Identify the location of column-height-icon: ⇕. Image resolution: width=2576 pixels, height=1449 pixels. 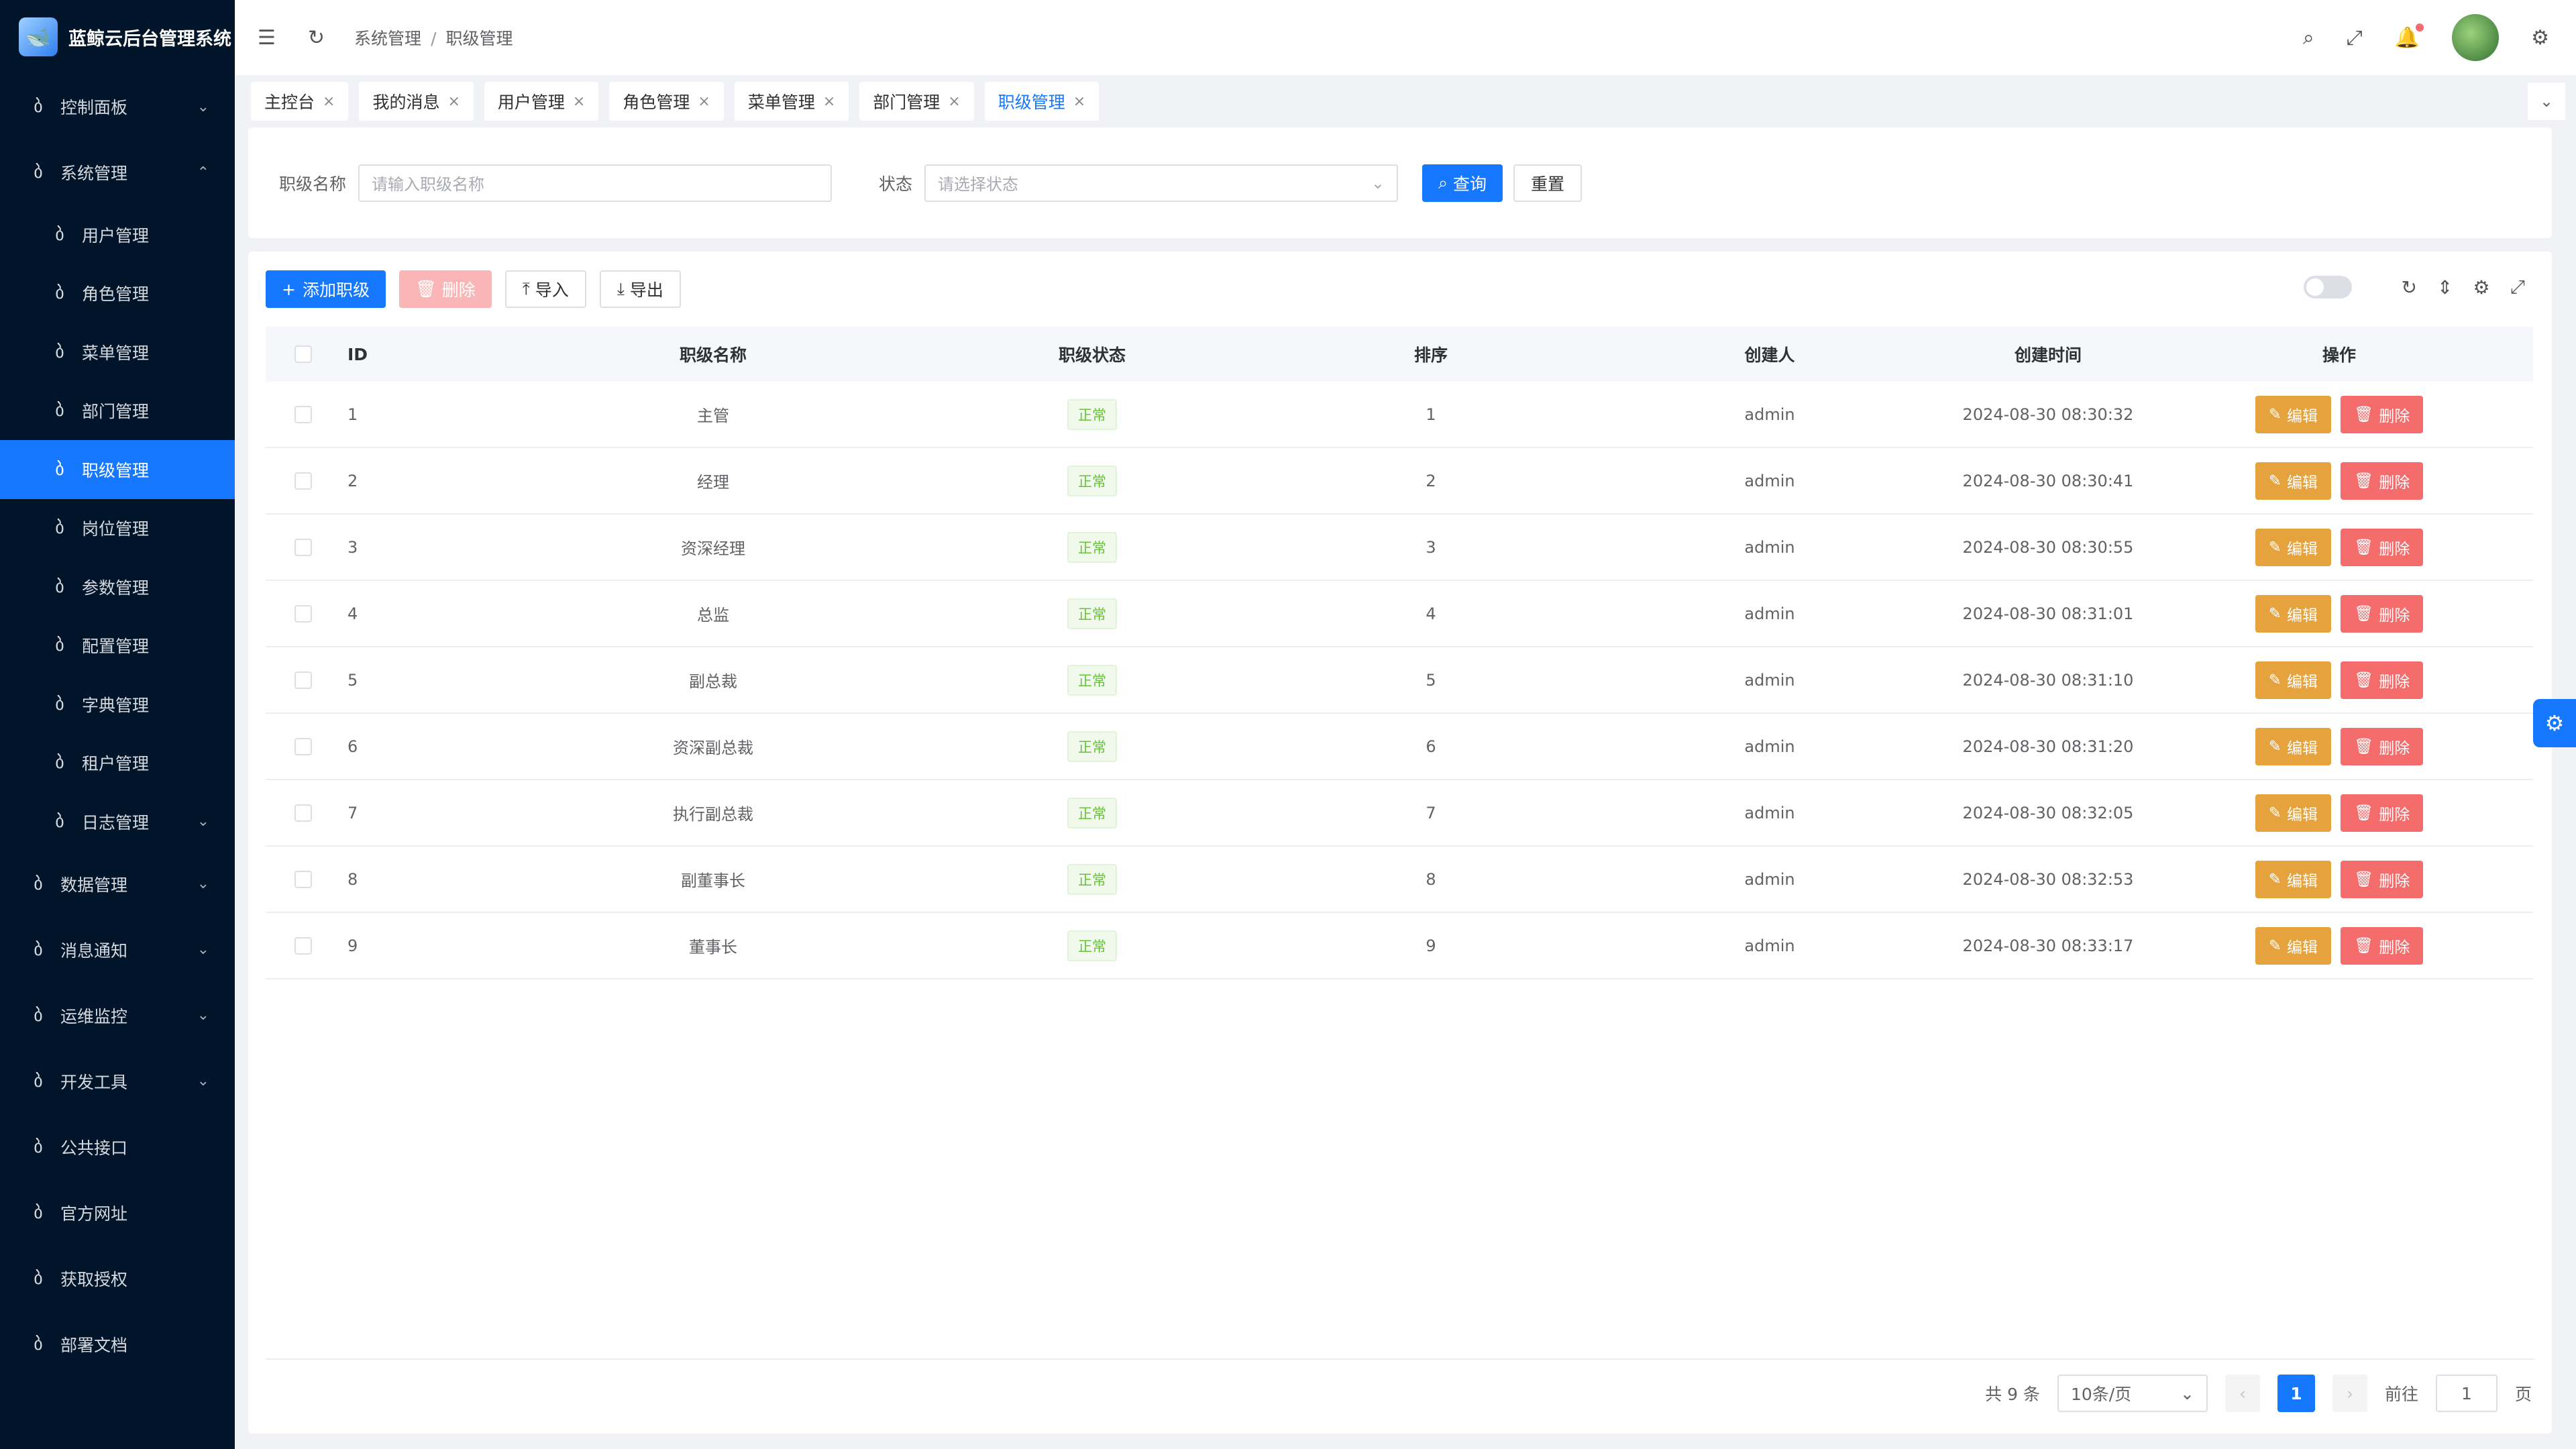
(2445, 287).